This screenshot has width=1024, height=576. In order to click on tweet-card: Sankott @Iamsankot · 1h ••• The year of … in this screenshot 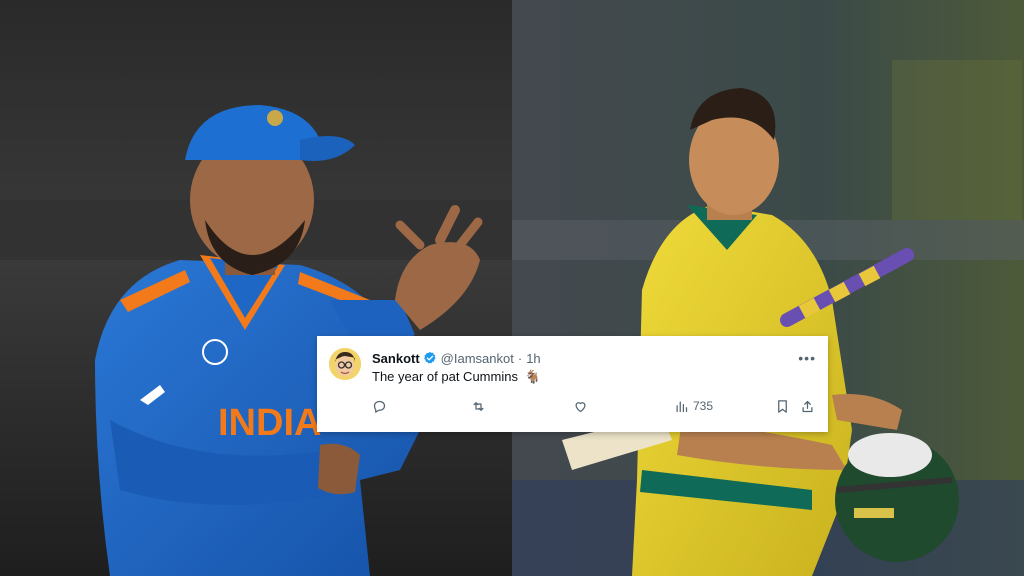, I will do `click(572, 384)`.